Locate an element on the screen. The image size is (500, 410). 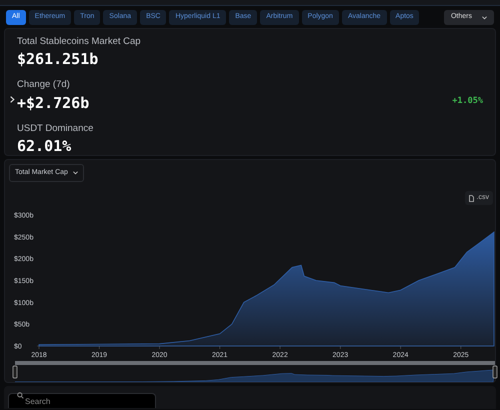
range-slider-bar is located at coordinates (255, 363).